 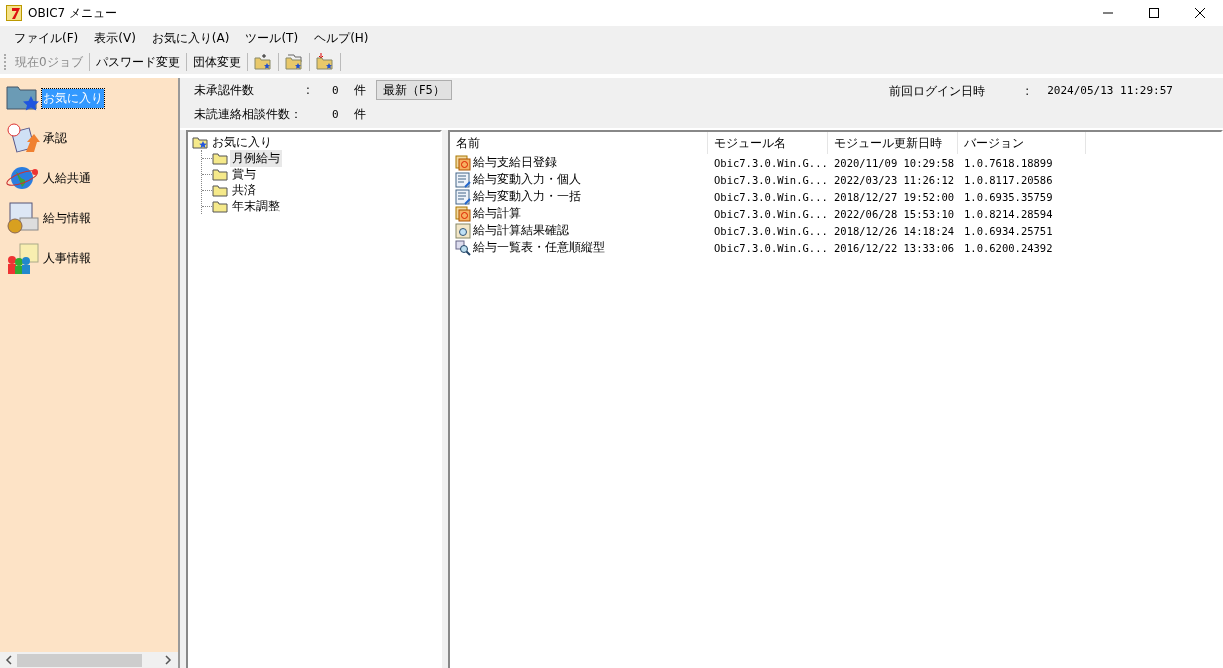 What do you see at coordinates (336, 90) in the screenshot?
I see `pending-count: 0` at bounding box center [336, 90].